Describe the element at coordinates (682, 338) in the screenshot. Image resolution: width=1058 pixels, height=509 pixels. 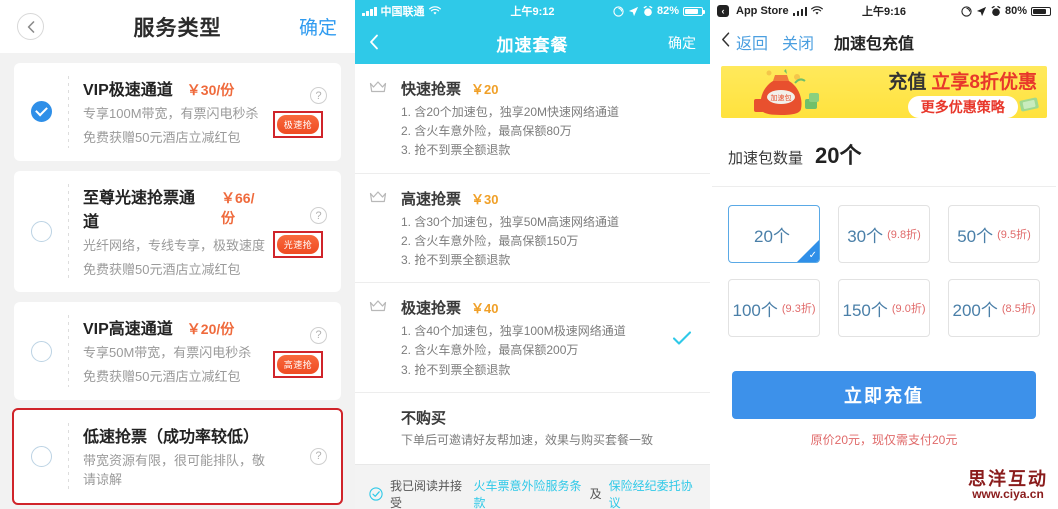
I see `package-selected-check-icon` at that location.